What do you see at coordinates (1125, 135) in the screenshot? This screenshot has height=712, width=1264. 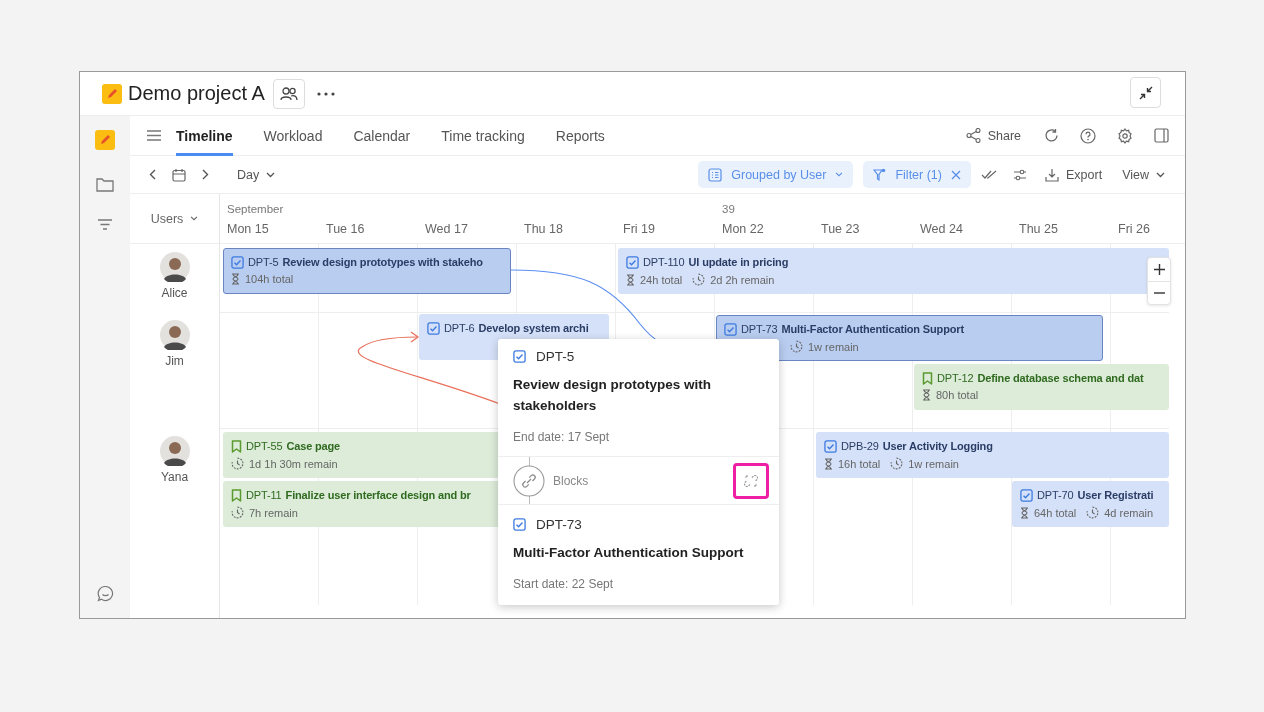 I see `settings-icon` at bounding box center [1125, 135].